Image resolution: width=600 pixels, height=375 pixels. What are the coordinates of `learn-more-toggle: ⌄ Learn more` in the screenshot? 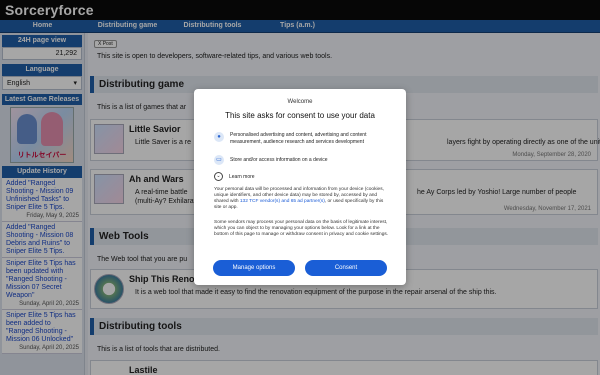 It's located at (234, 176).